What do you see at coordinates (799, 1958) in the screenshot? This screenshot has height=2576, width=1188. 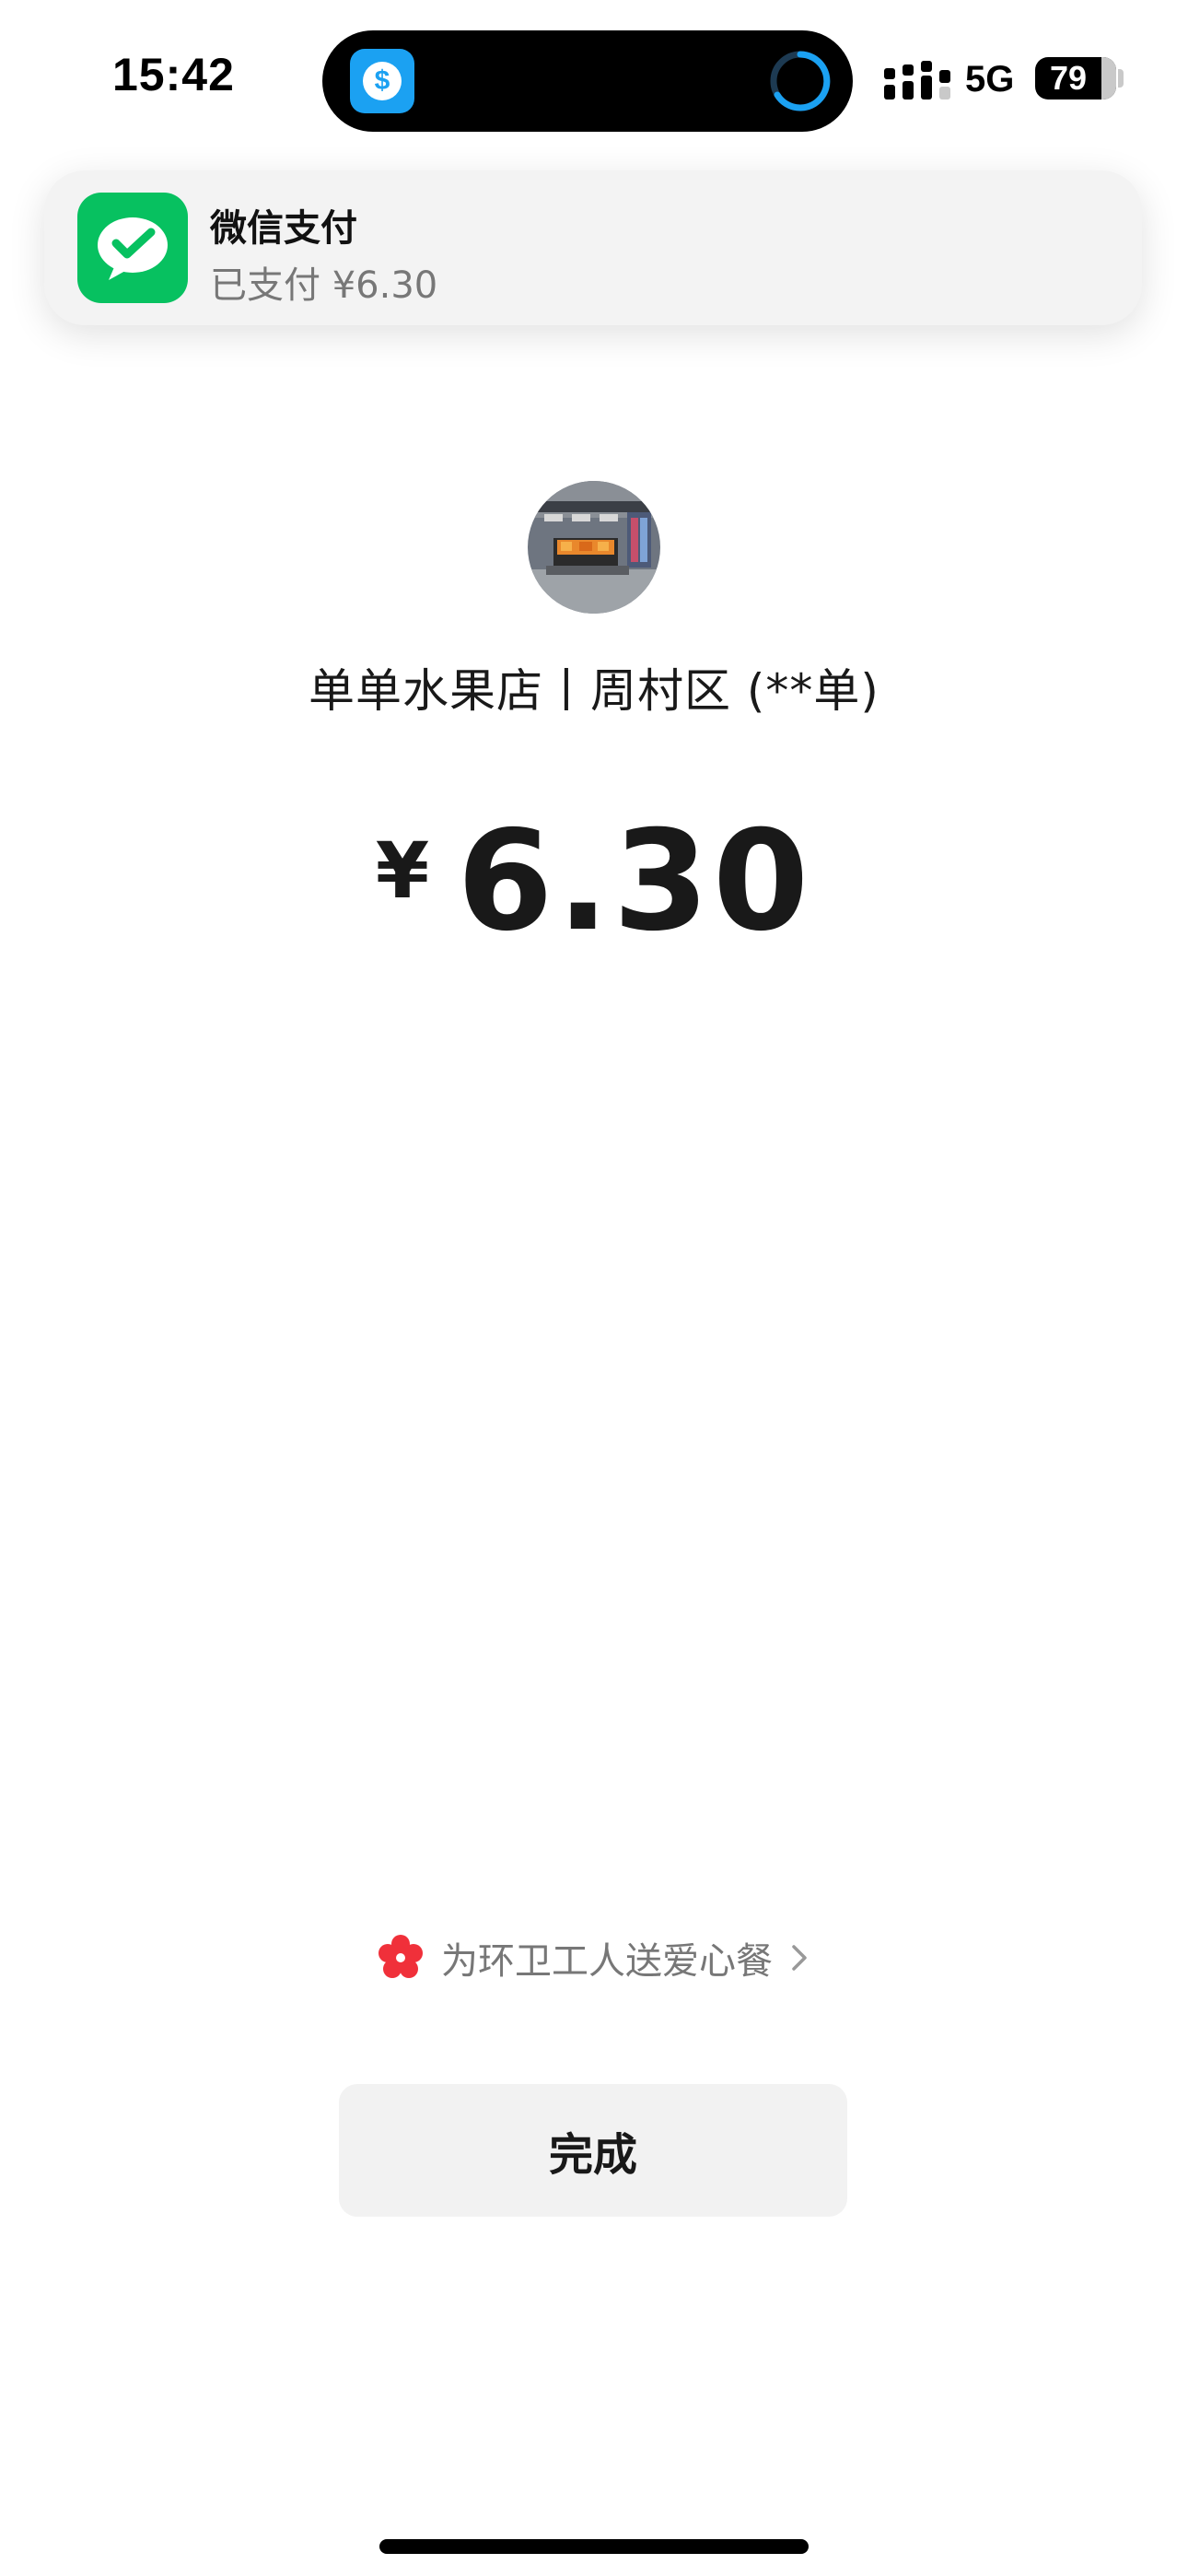 I see `chevron-right-icon` at bounding box center [799, 1958].